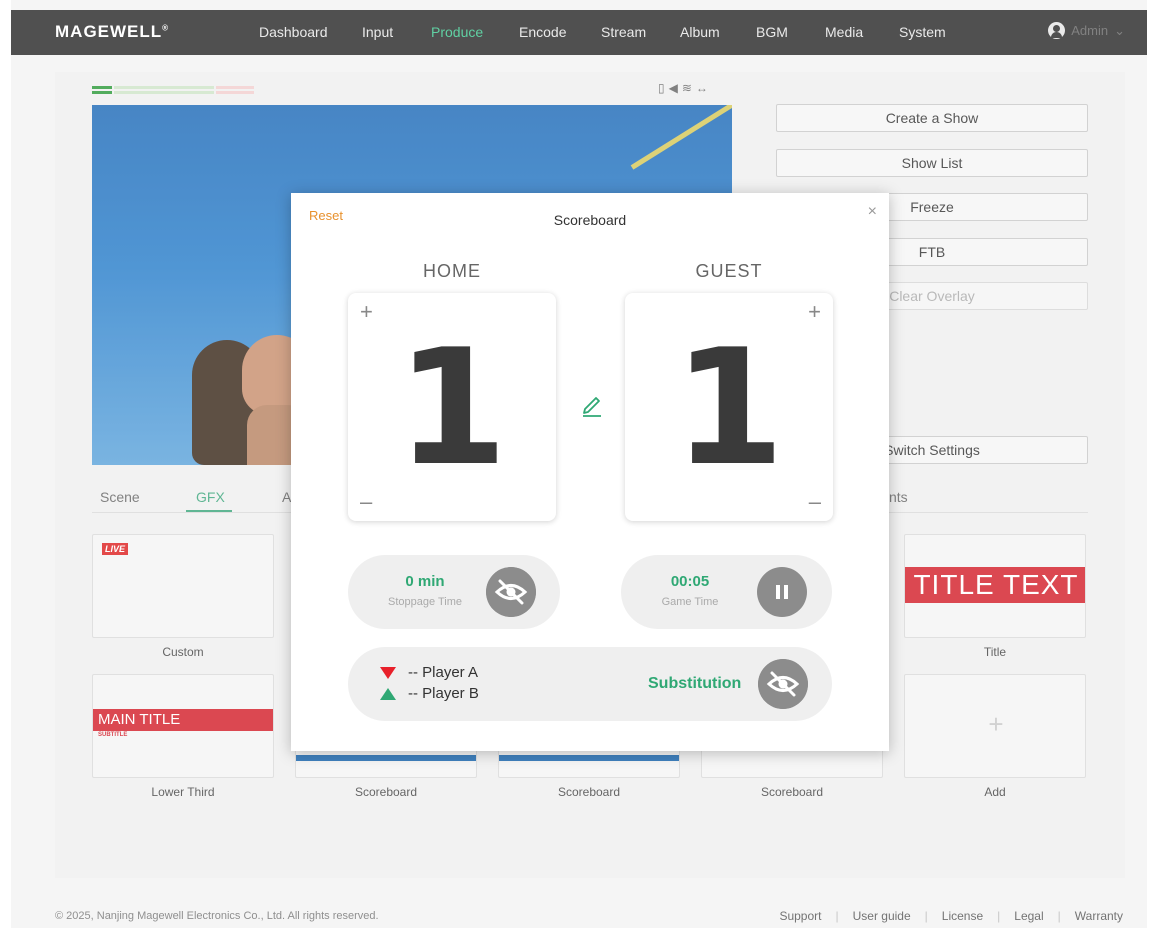 This screenshot has width=1159, height=928. I want to click on player-b-row: -- Player B, so click(429, 693).